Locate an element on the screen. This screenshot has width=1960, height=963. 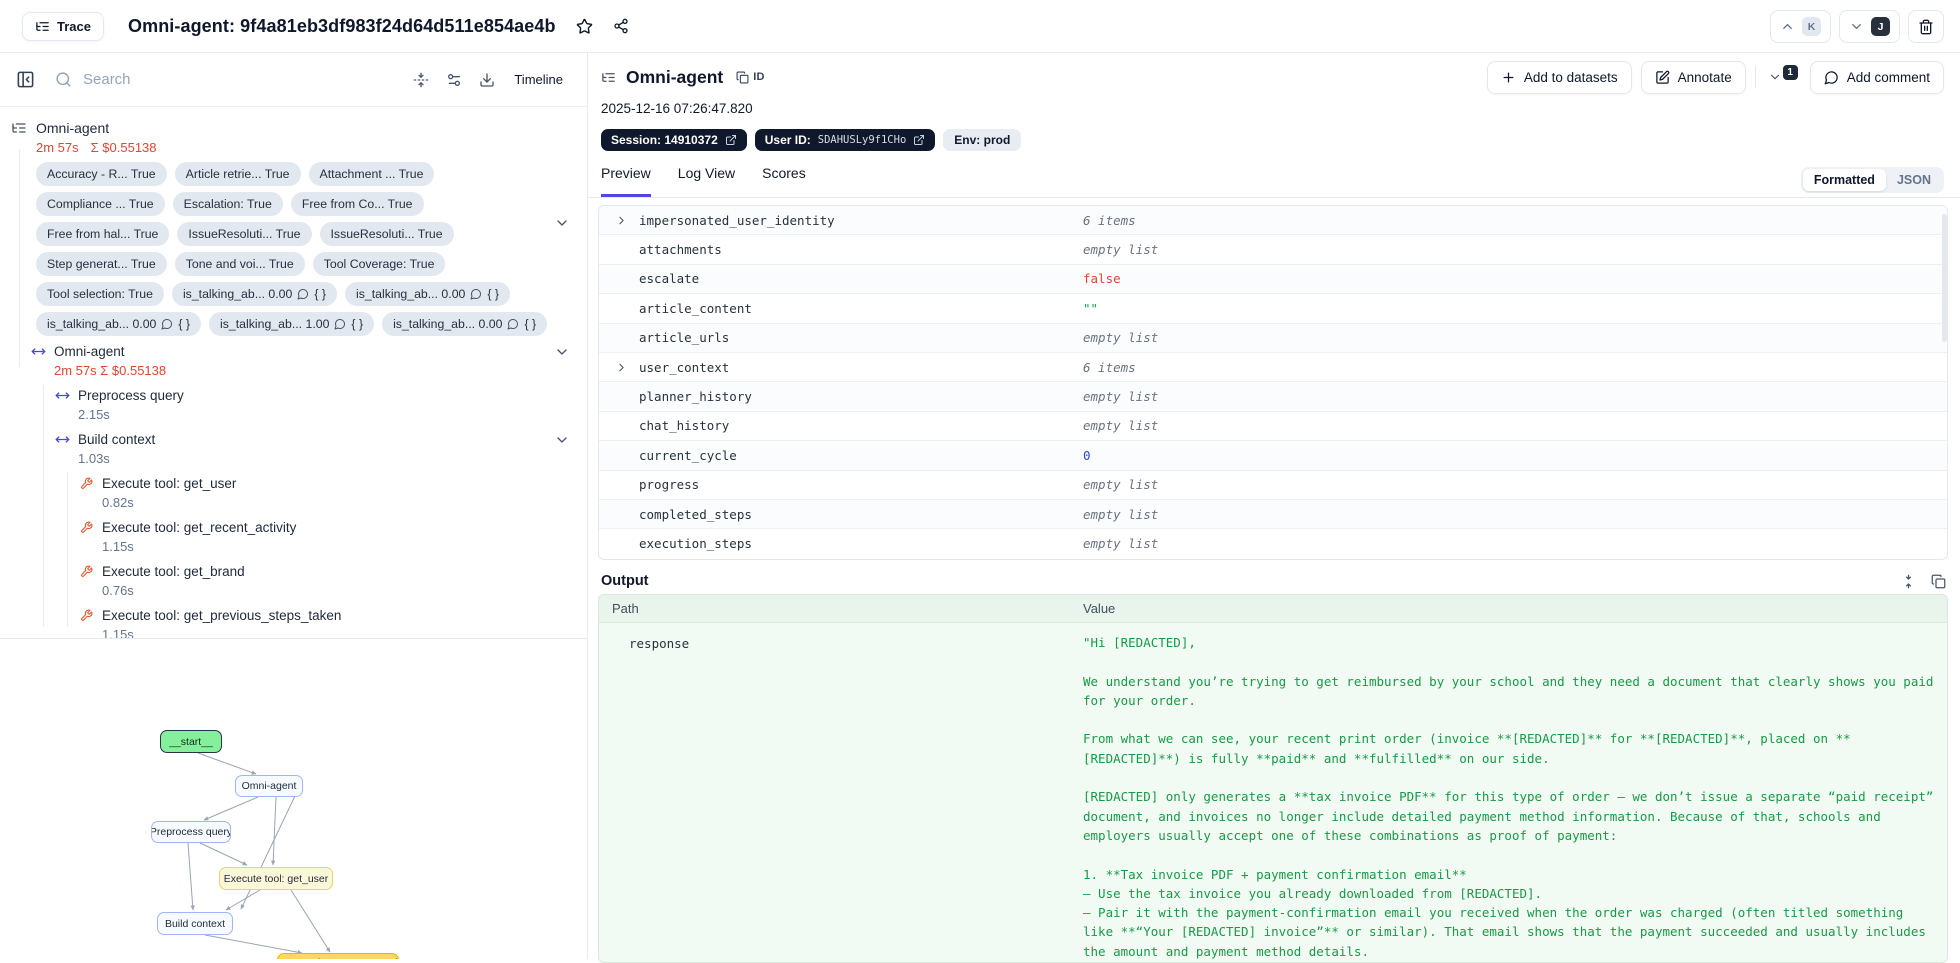
download-icon is located at coordinates (487, 80).